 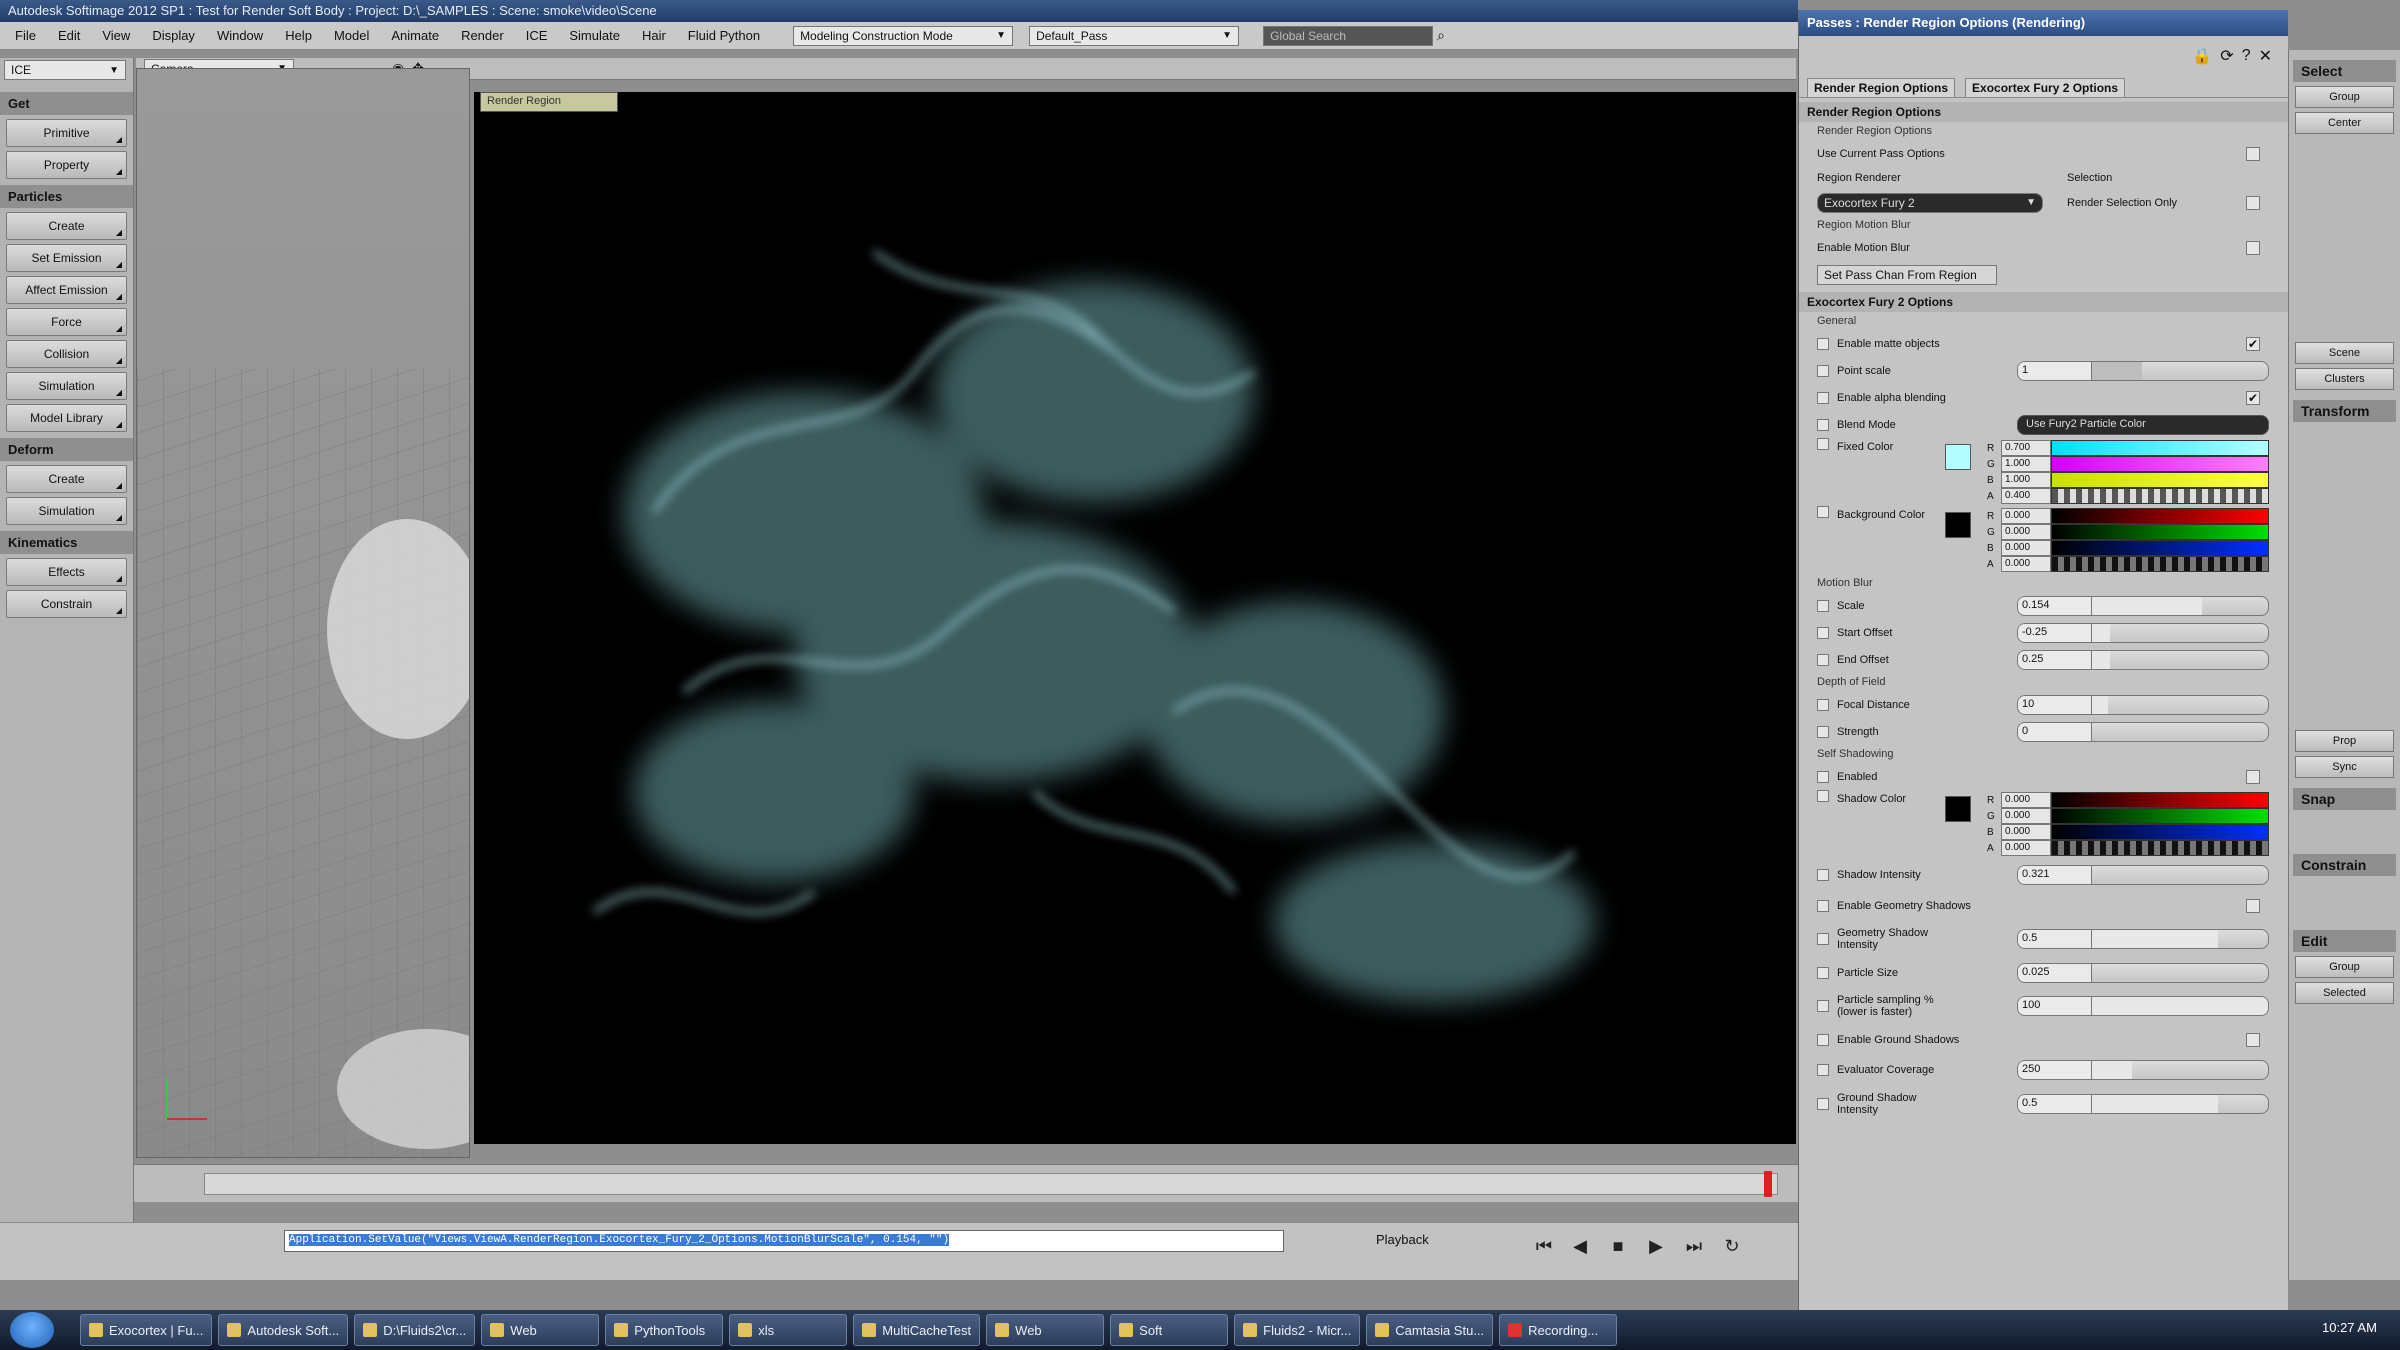 I want to click on bg-green-slider, so click(x=2160, y=532).